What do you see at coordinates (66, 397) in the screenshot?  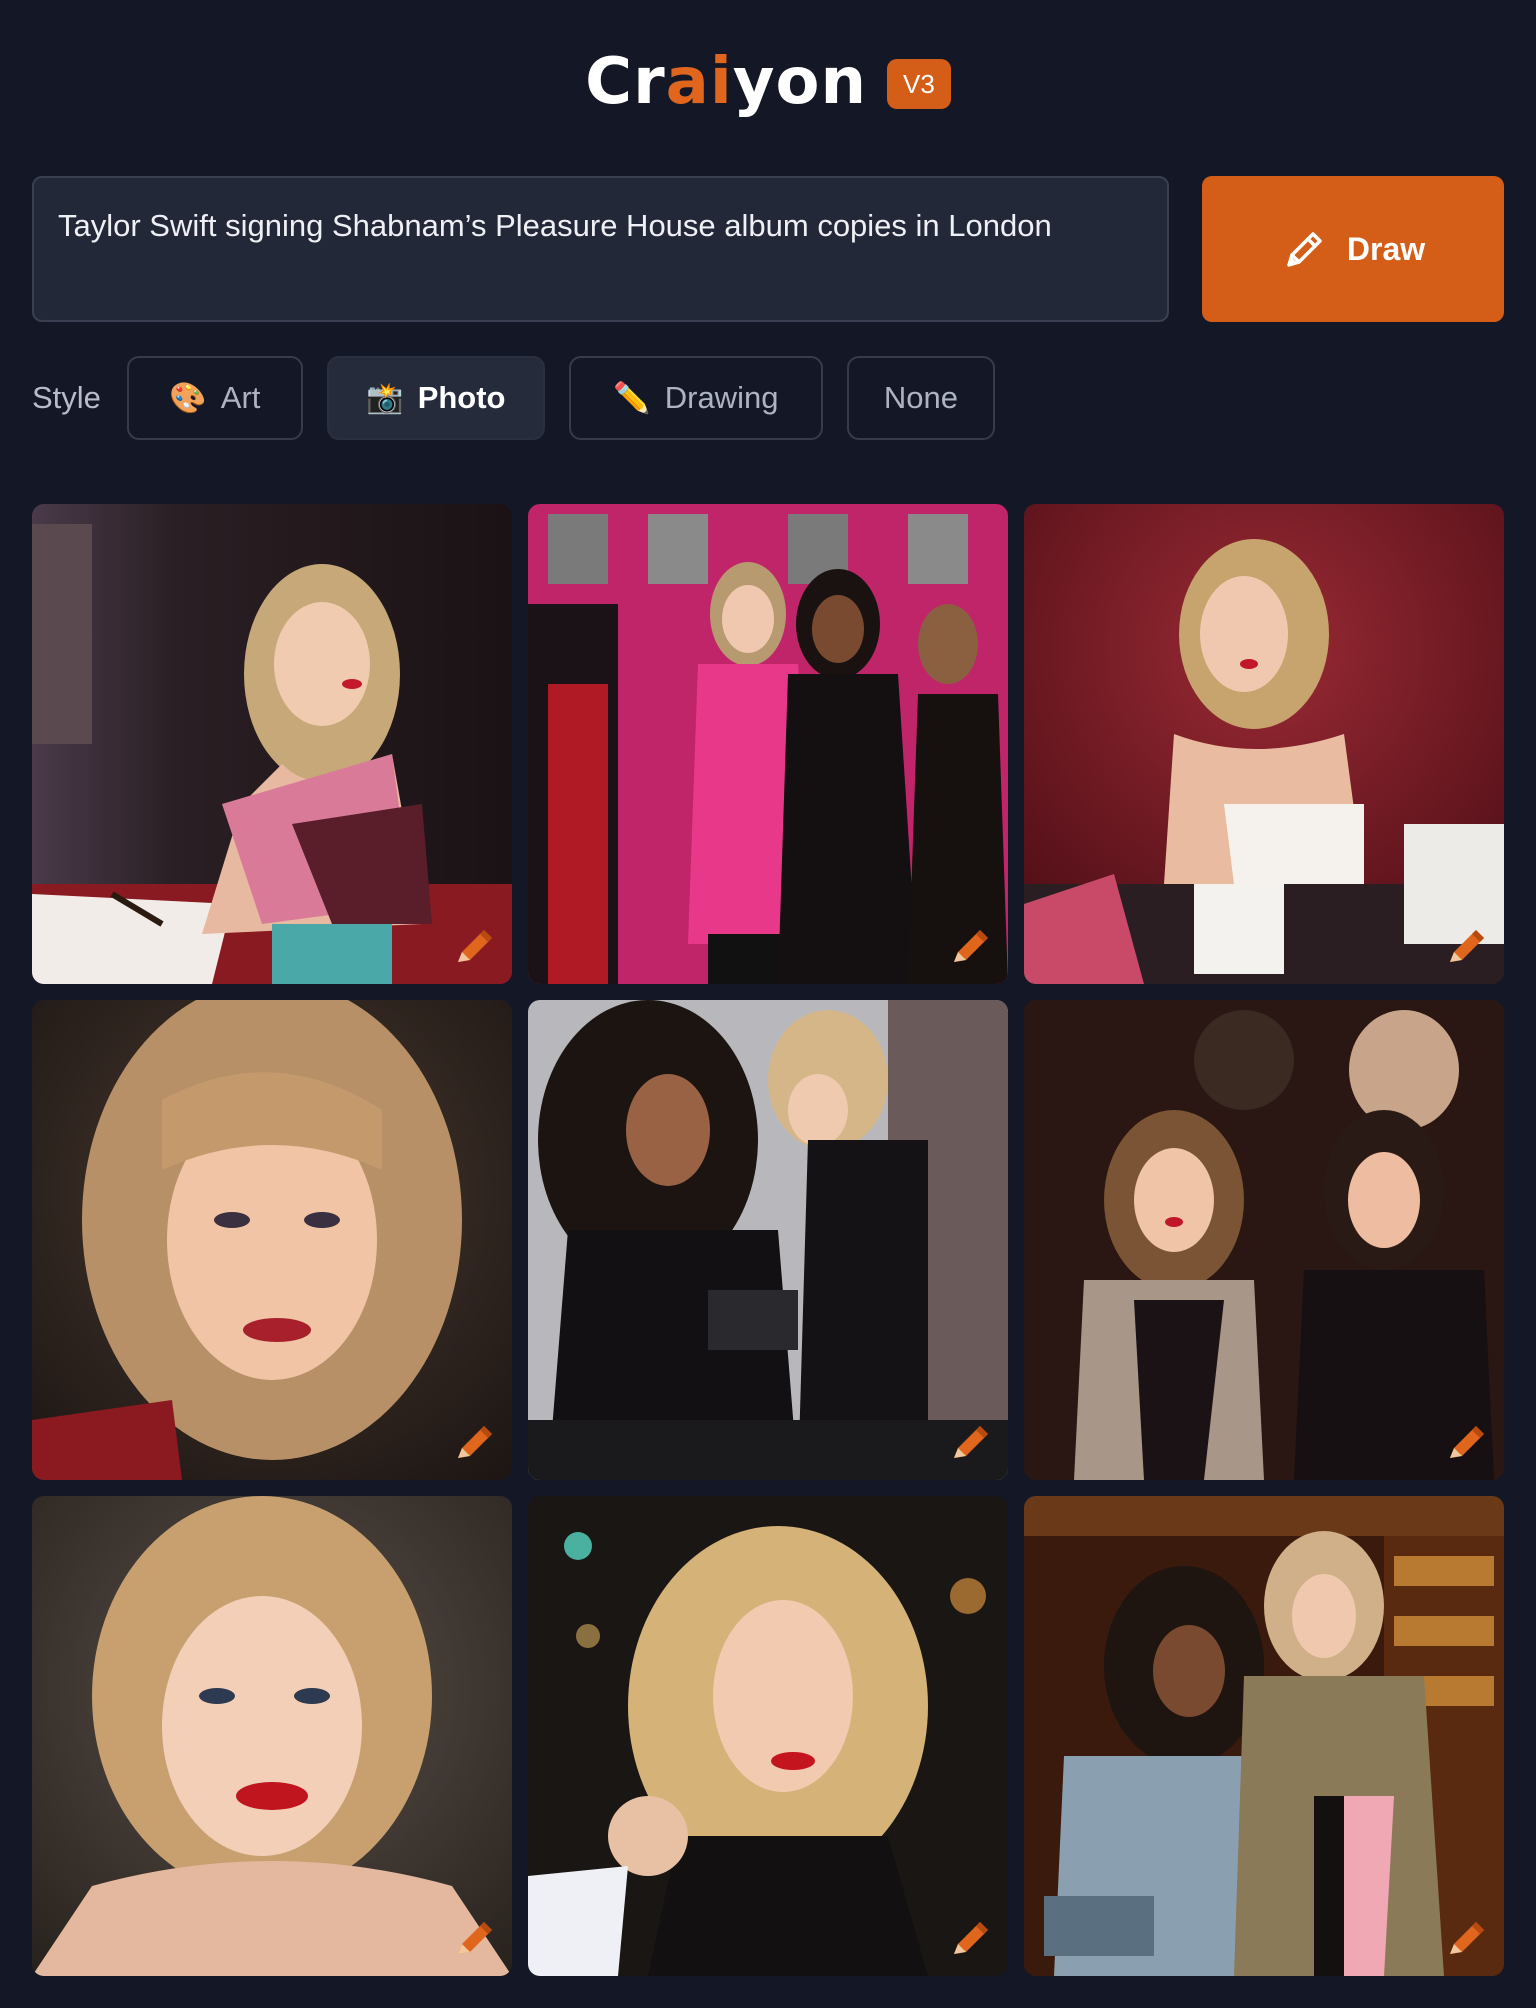 I see `style-label: Style` at bounding box center [66, 397].